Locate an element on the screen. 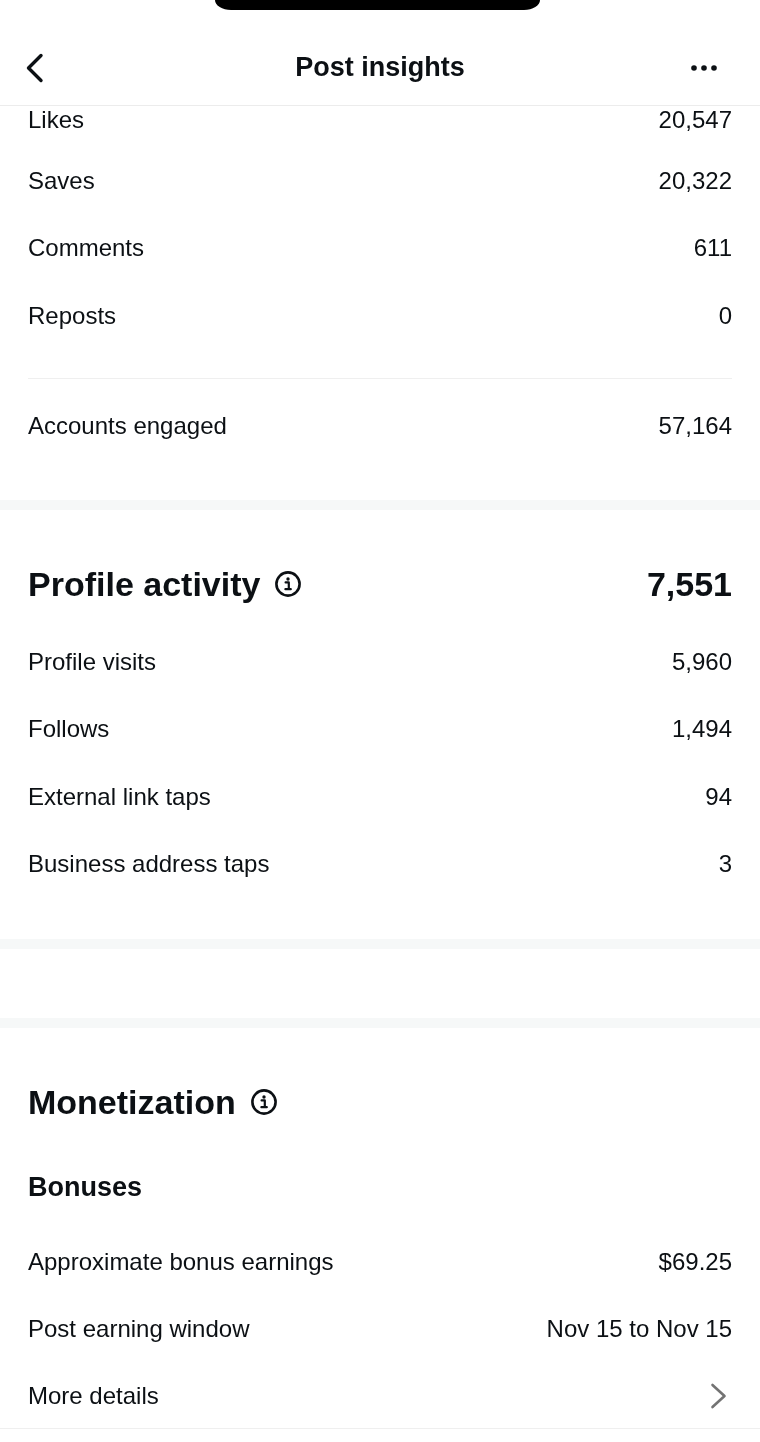 This screenshot has width=760, height=1442. metric-label: Reposts is located at coordinates (72, 315).